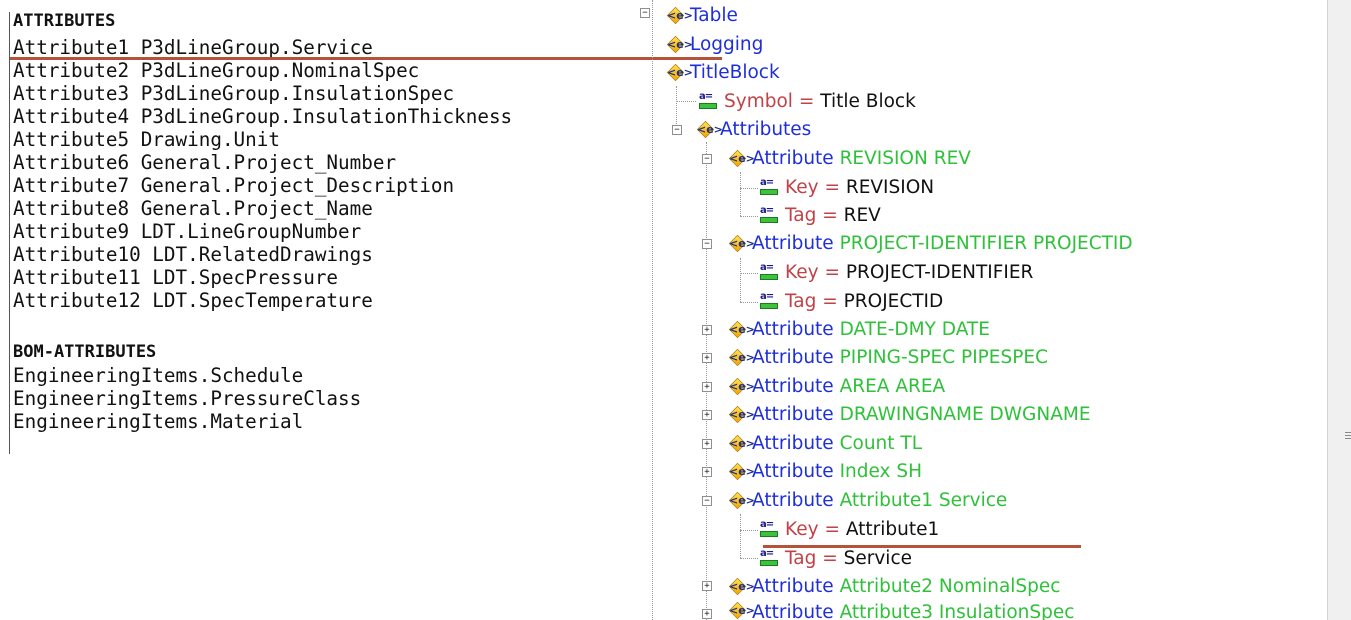 Image resolution: width=1351 pixels, height=620 pixels. Describe the element at coordinates (867, 500) in the screenshot. I see `tree-node-attribute: <e> Attribute Attribute1 Service` at that location.